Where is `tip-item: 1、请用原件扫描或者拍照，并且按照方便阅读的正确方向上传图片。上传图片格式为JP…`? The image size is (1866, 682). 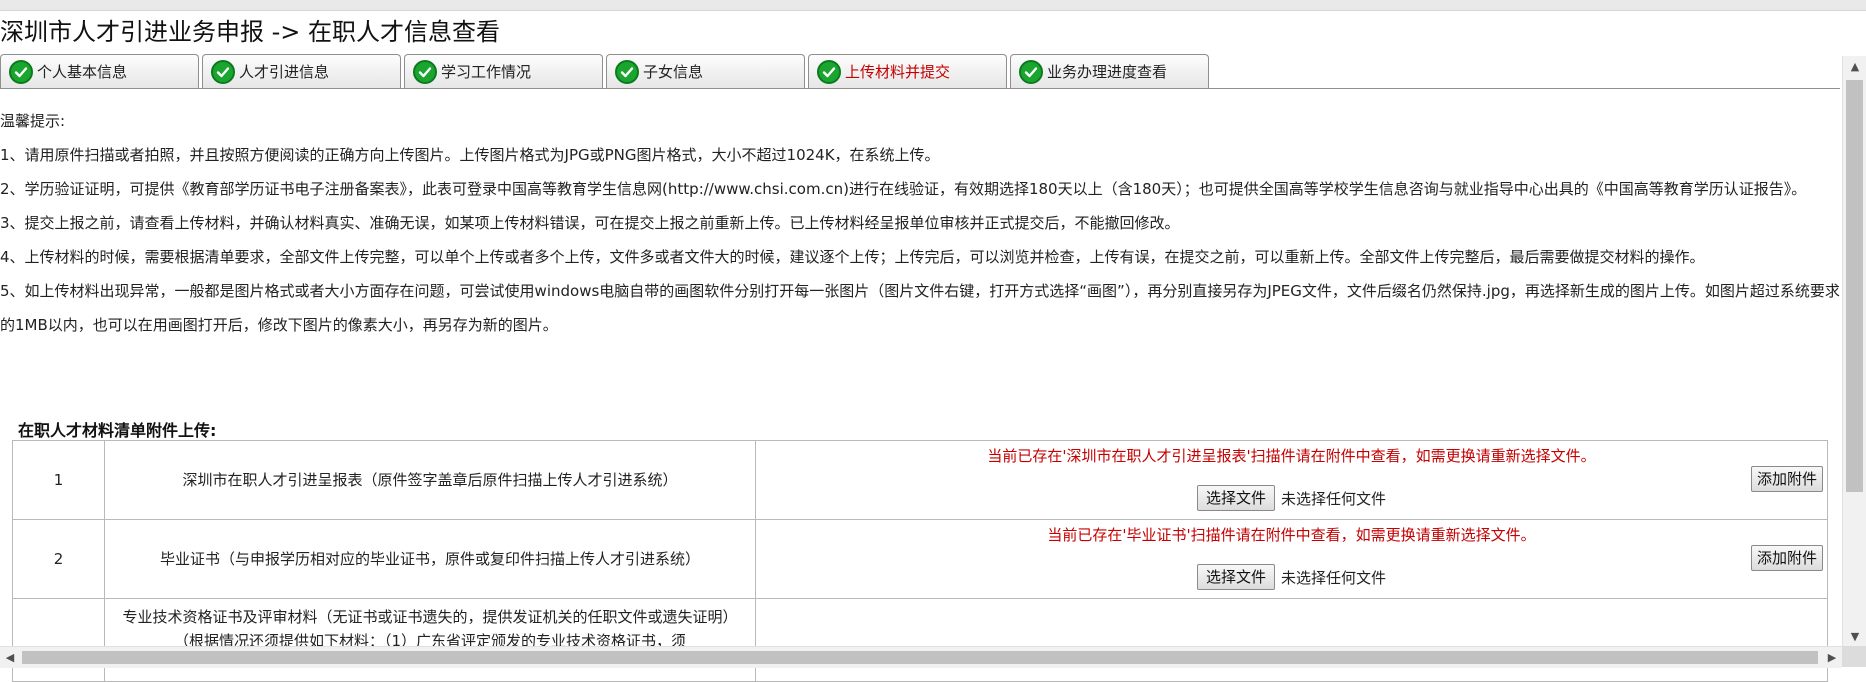
tip-item: 1、请用原件扫描或者拍照，并且按照方便阅读的正确方向上传图片。上传图片格式为JP… is located at coordinates (470, 155).